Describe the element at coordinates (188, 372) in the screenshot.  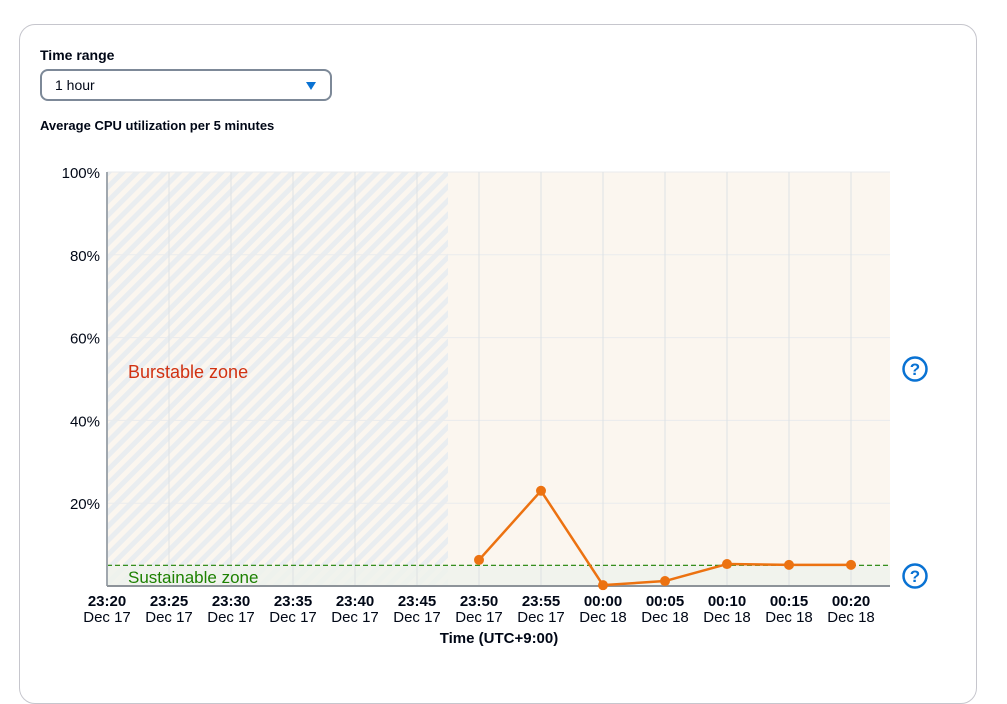
I see `burstable-zone-label: Burstable zone` at that location.